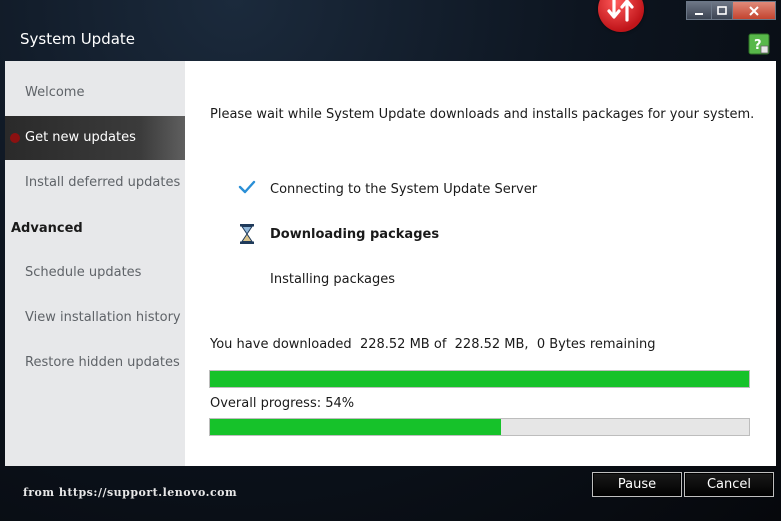 The width and height of the screenshot is (781, 521). I want to click on cancel-button: Cancel, so click(729, 484).